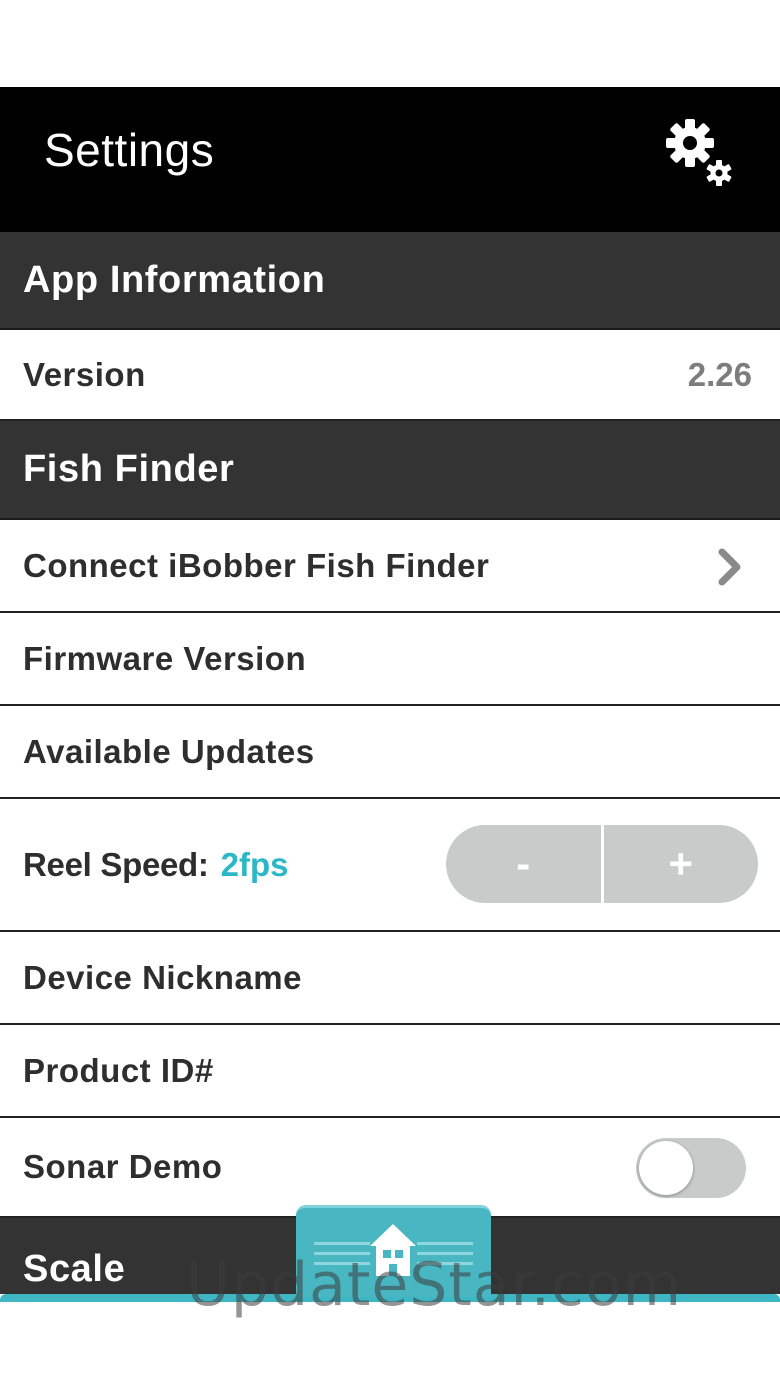 This screenshot has height=1387, width=780. I want to click on reel-speed-value: 2fps, so click(254, 864).